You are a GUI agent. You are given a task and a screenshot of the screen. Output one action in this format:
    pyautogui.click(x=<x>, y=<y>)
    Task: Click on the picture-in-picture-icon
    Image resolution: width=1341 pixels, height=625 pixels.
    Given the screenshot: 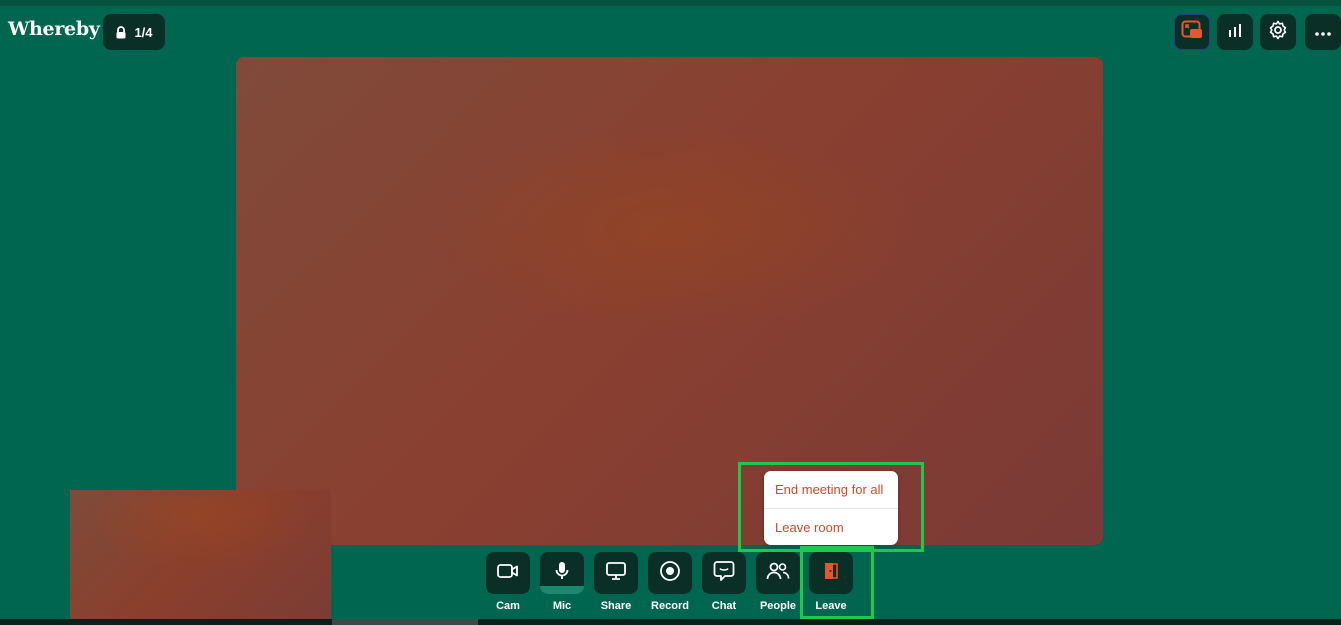 What is the action you would take?
    pyautogui.click(x=1192, y=32)
    